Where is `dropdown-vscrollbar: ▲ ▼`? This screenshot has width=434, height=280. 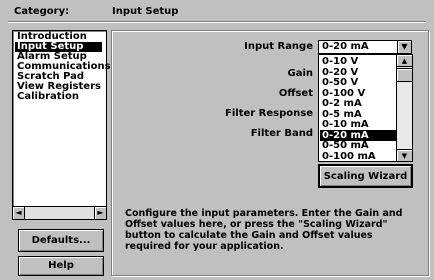
dropdown-vscrollbar: ▲ ▼ is located at coordinates (404, 108).